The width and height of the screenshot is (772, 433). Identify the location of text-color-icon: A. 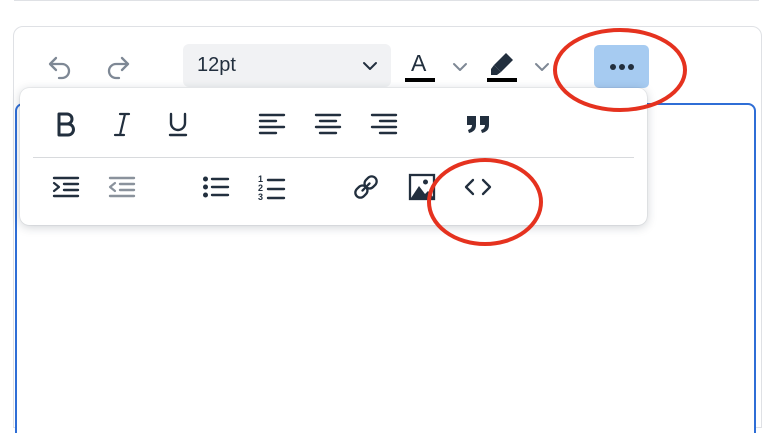
(420, 67).